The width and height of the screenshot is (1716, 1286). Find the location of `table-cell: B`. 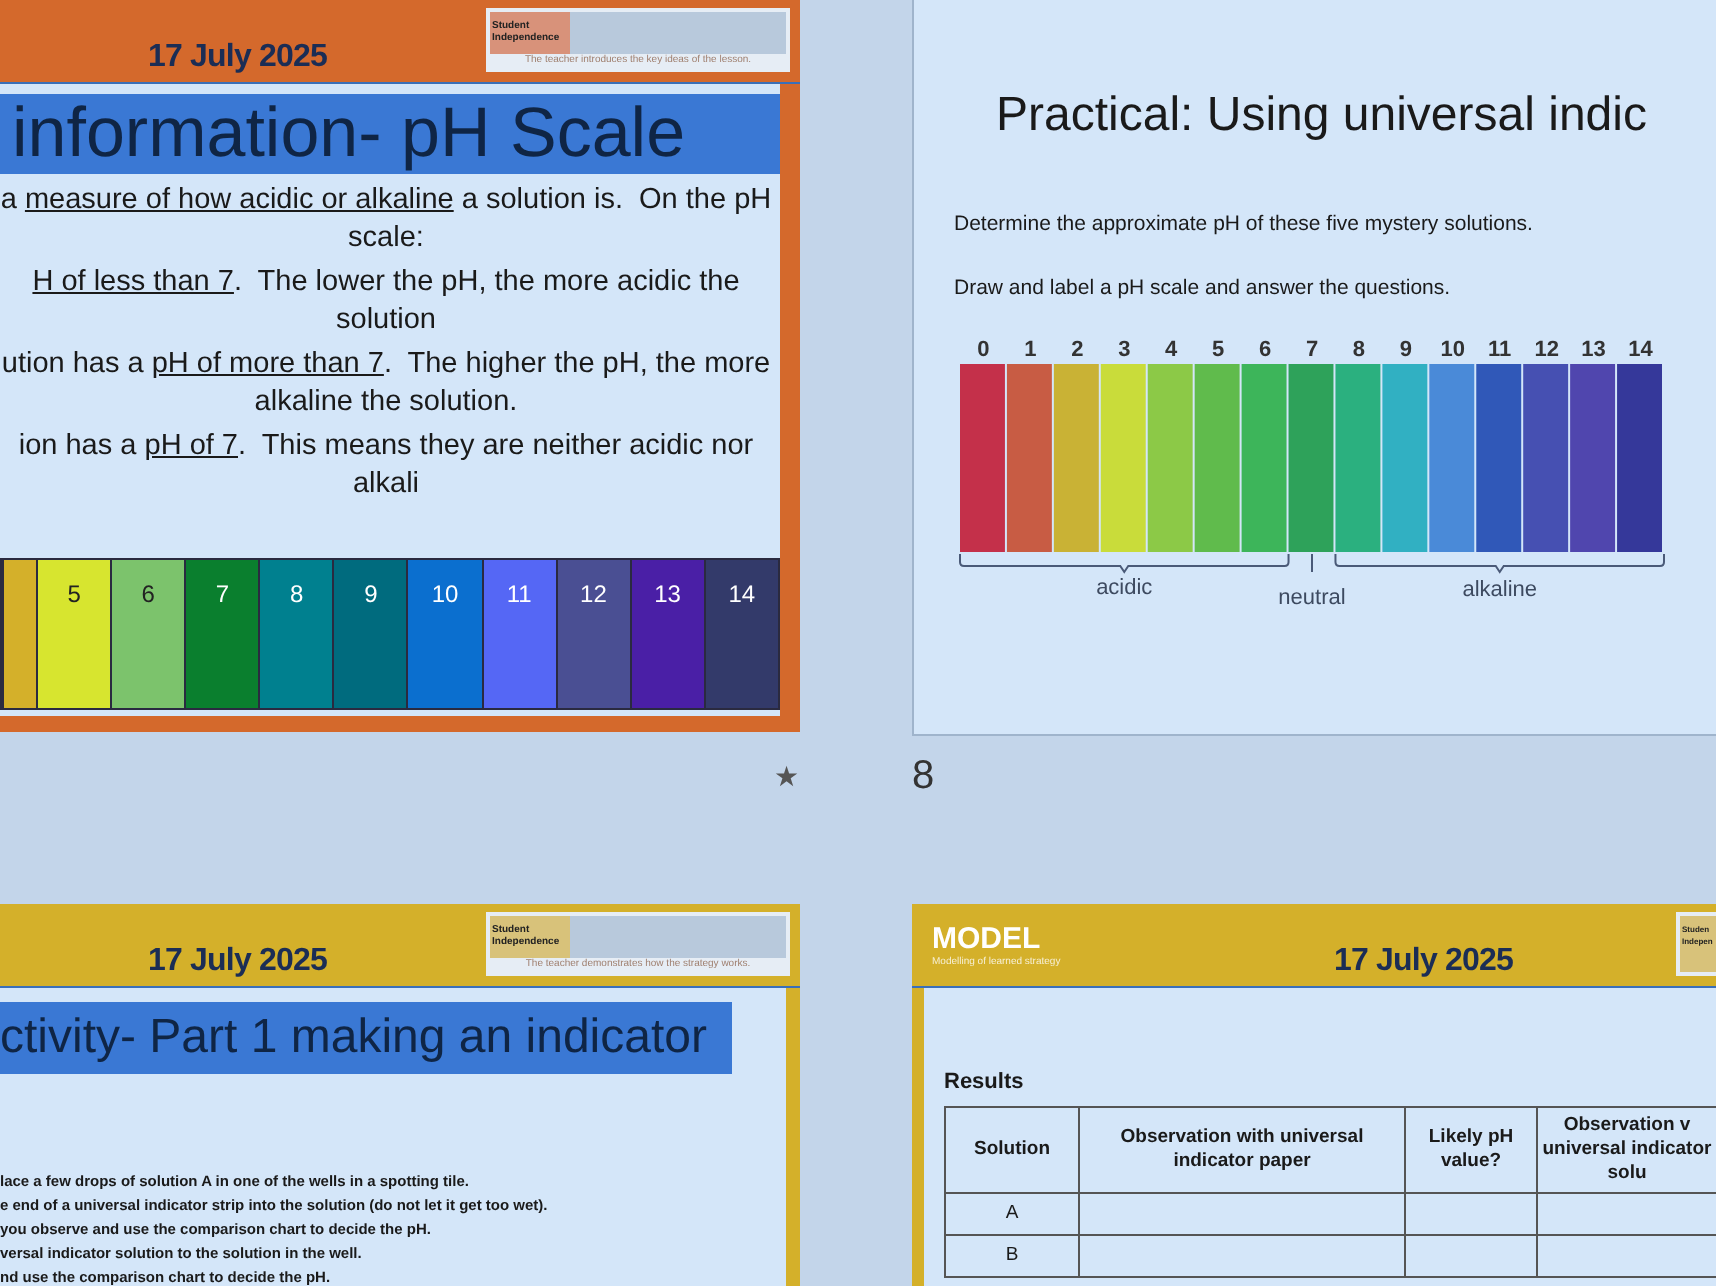

table-cell: B is located at coordinates (1012, 1256).